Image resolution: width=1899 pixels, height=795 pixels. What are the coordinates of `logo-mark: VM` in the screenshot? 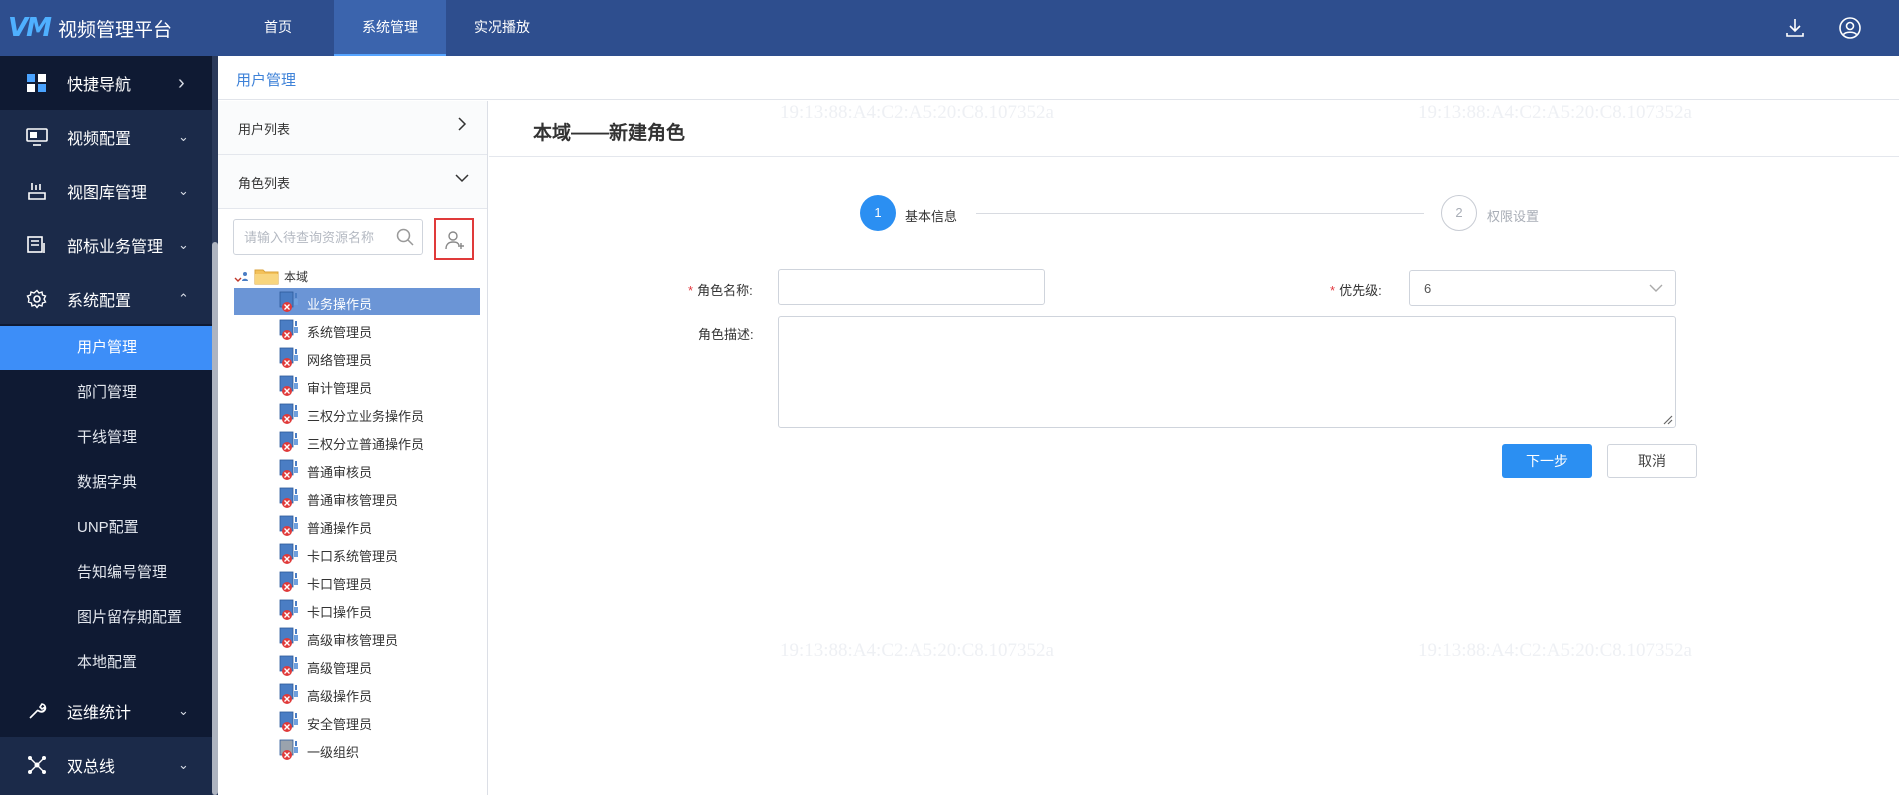 It's located at (30, 28).